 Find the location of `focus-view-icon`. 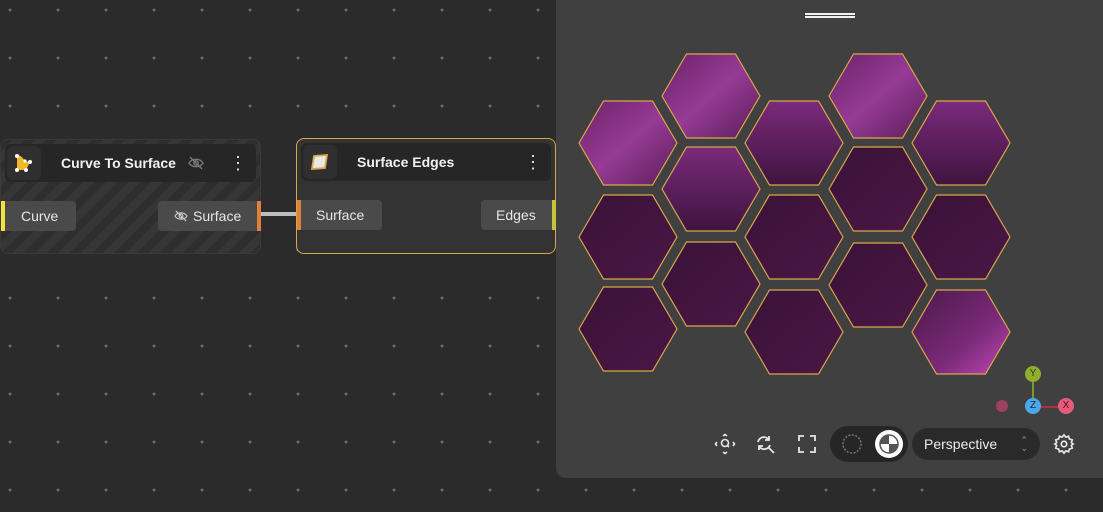

focus-view-icon is located at coordinates (725, 444).